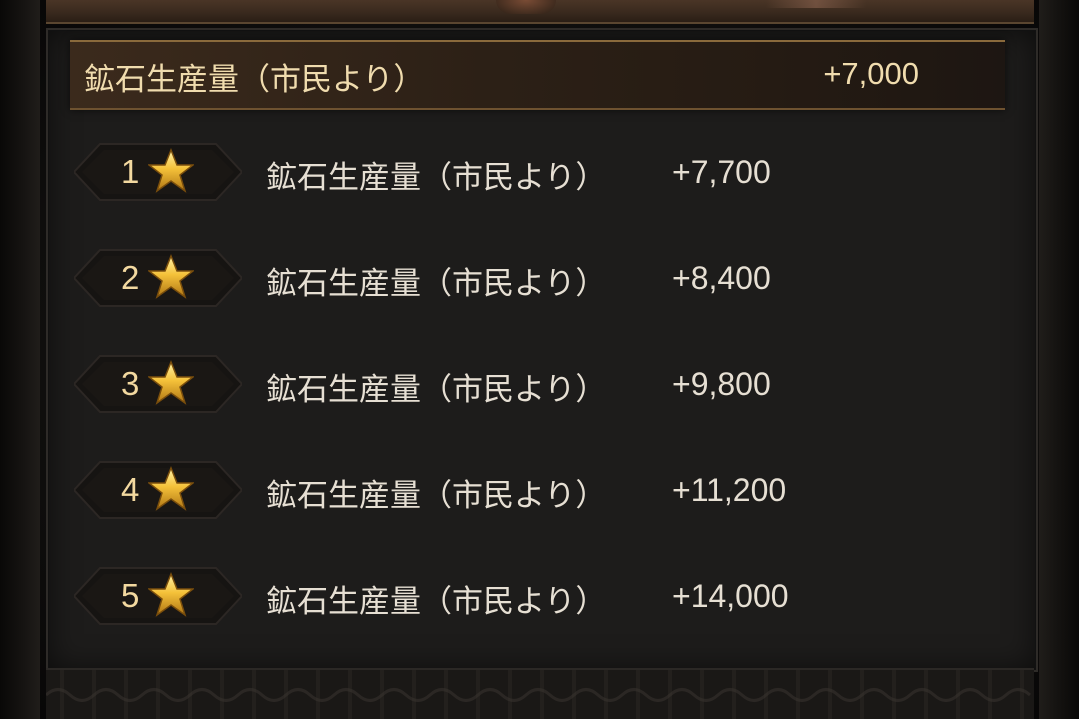  I want to click on ornament-pattern, so click(539, 695).